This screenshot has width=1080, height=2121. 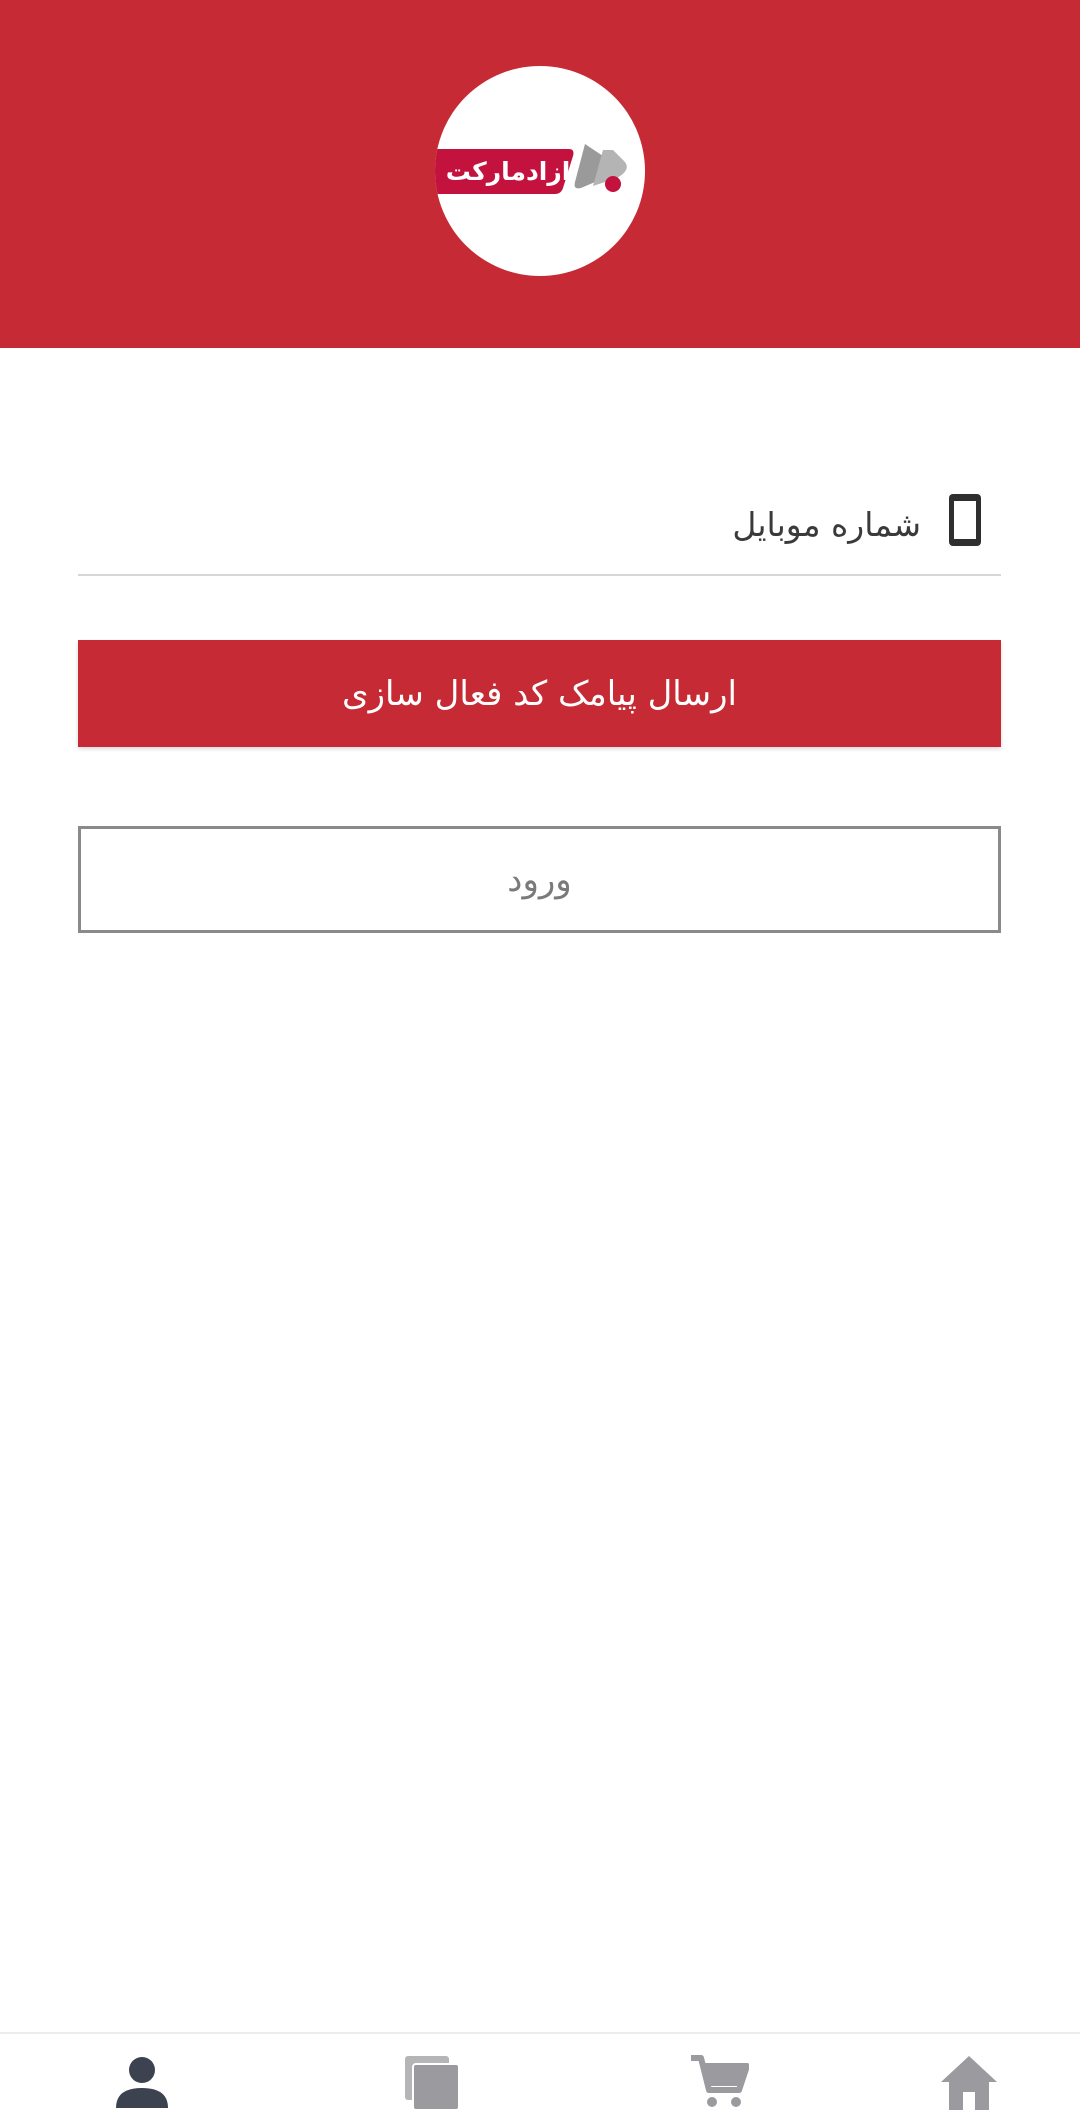 I want to click on cart-icon, so click(x=720, y=2081).